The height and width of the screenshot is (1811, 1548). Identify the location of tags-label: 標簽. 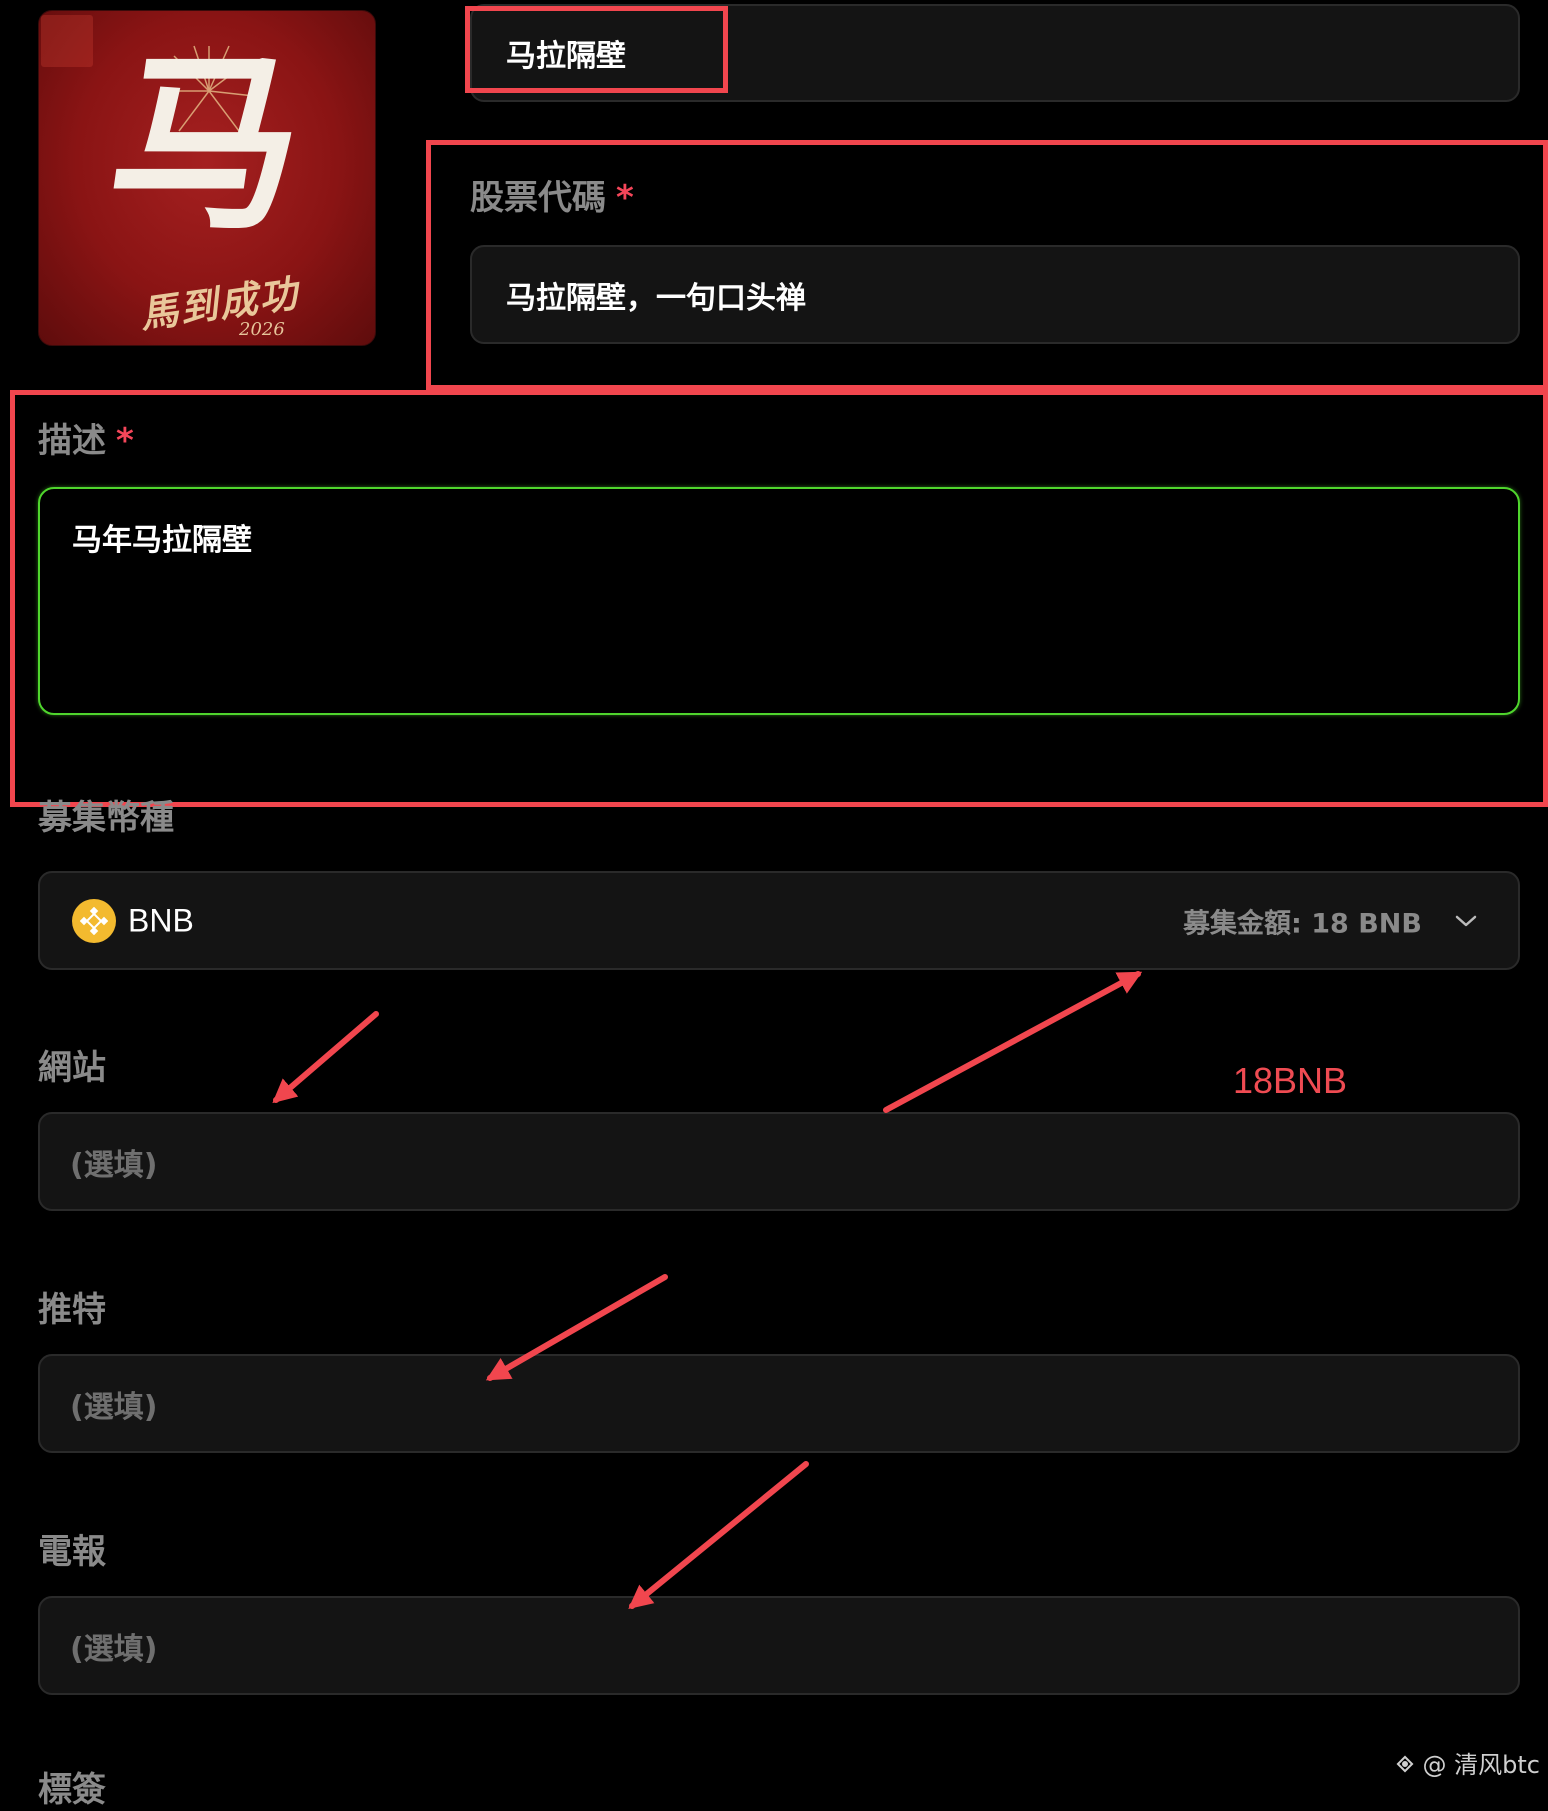
(72, 1790).